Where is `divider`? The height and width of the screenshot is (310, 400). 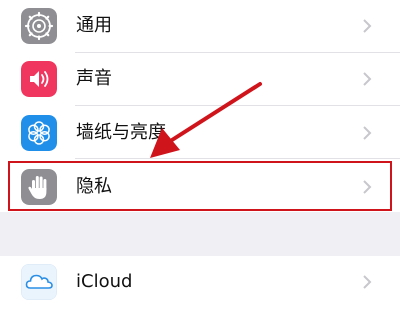
divider is located at coordinates (237, 158).